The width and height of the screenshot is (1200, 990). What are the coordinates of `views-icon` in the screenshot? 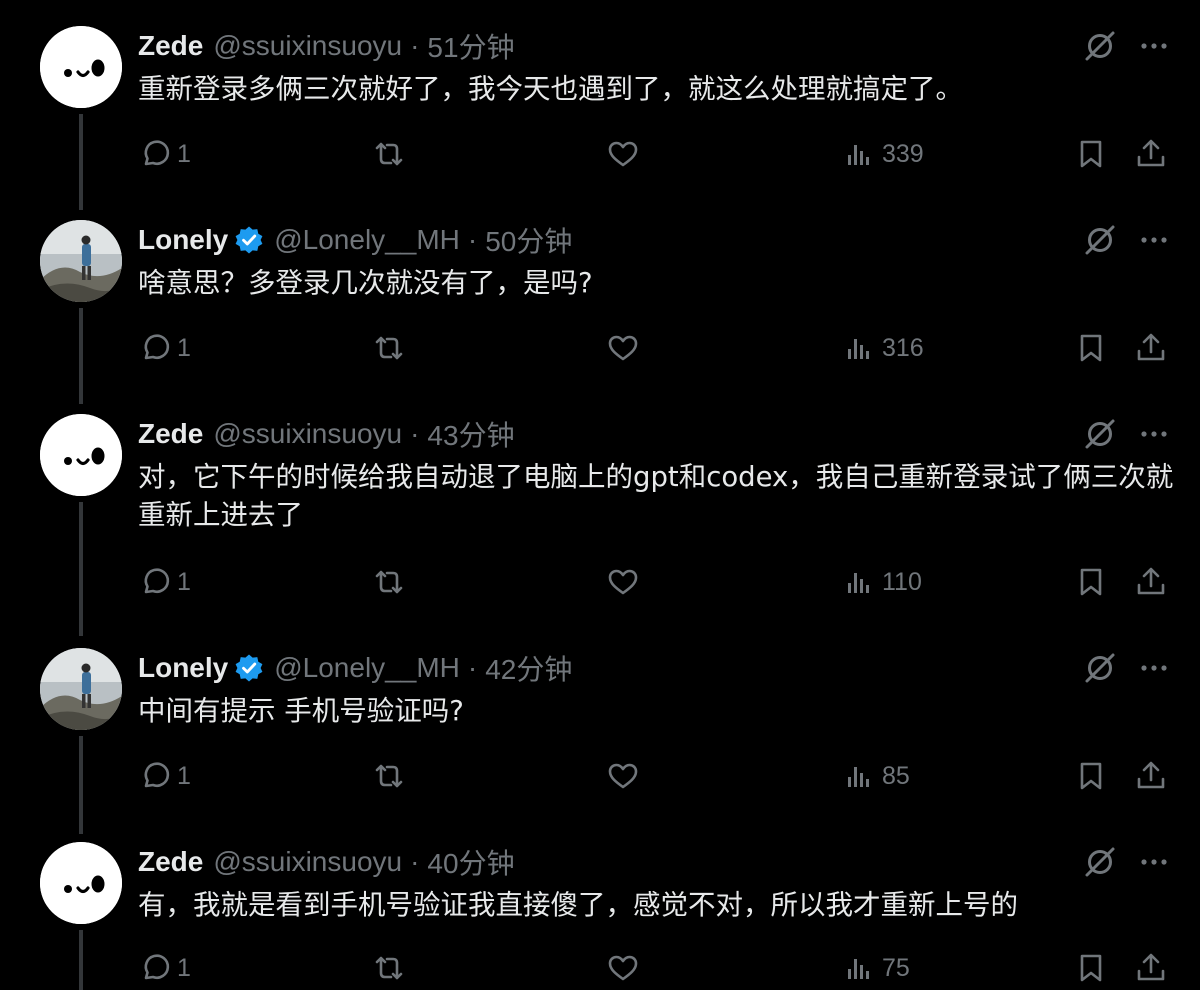 It's located at (858, 583).